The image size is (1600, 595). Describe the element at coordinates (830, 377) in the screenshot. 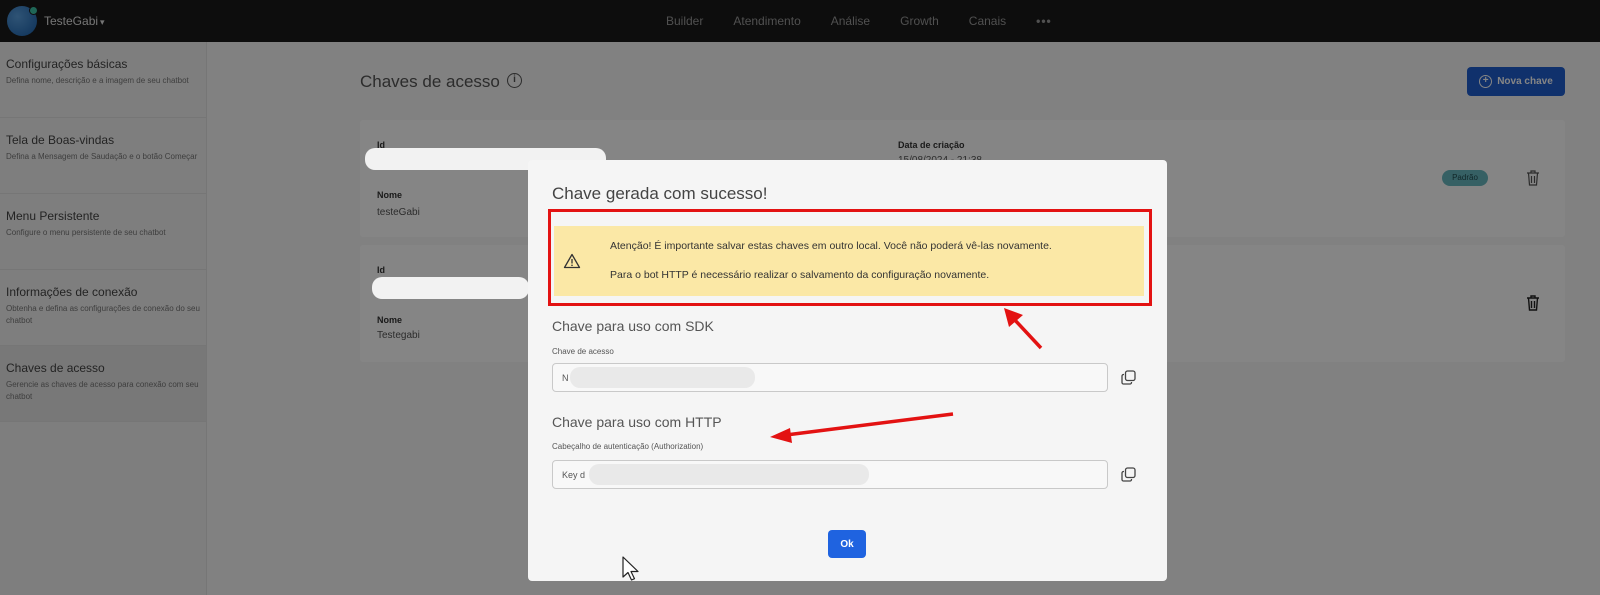

I see `sdk-key-field: N` at that location.